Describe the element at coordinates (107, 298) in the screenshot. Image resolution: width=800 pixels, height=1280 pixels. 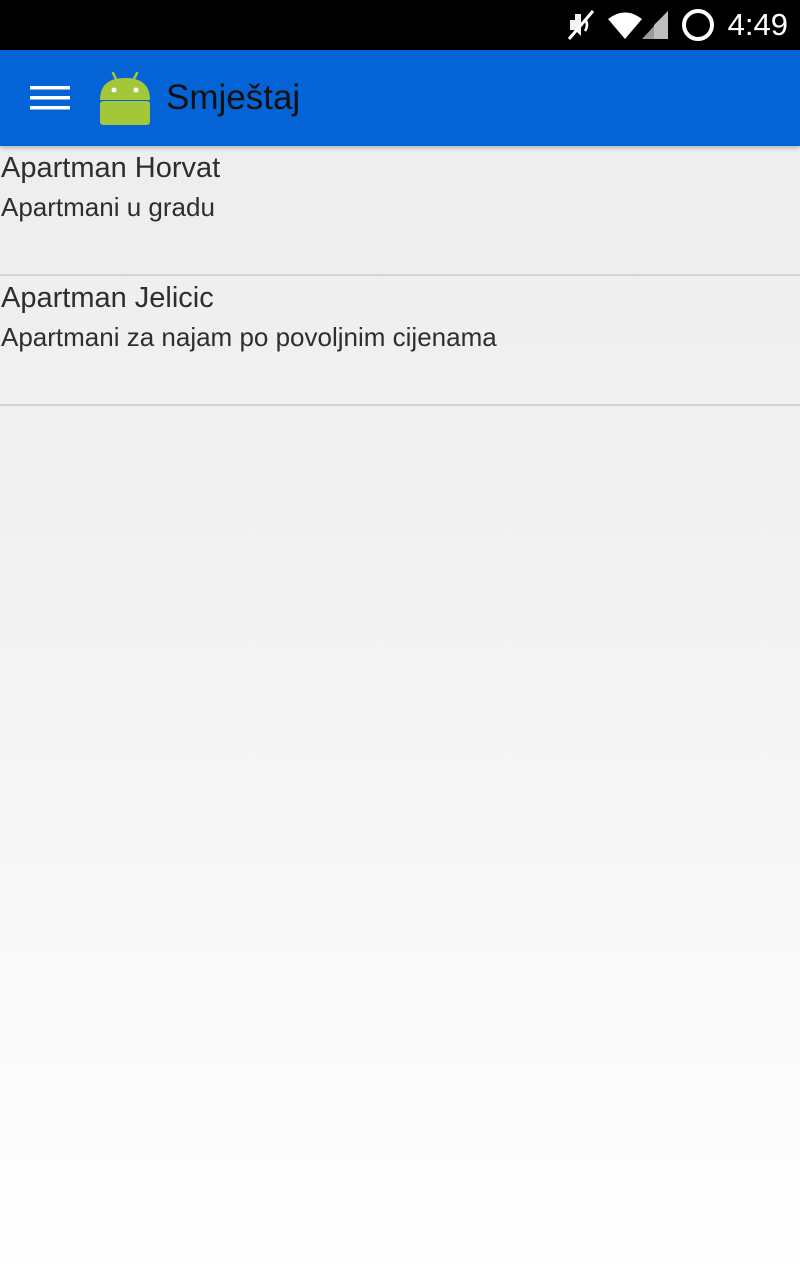
I see `list-item-title: Apartman Jelicic` at that location.